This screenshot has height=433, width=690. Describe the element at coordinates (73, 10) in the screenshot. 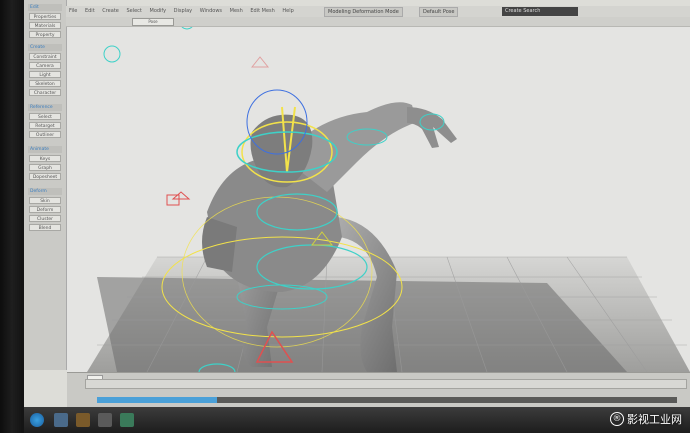

I see `menu-item: File` at that location.